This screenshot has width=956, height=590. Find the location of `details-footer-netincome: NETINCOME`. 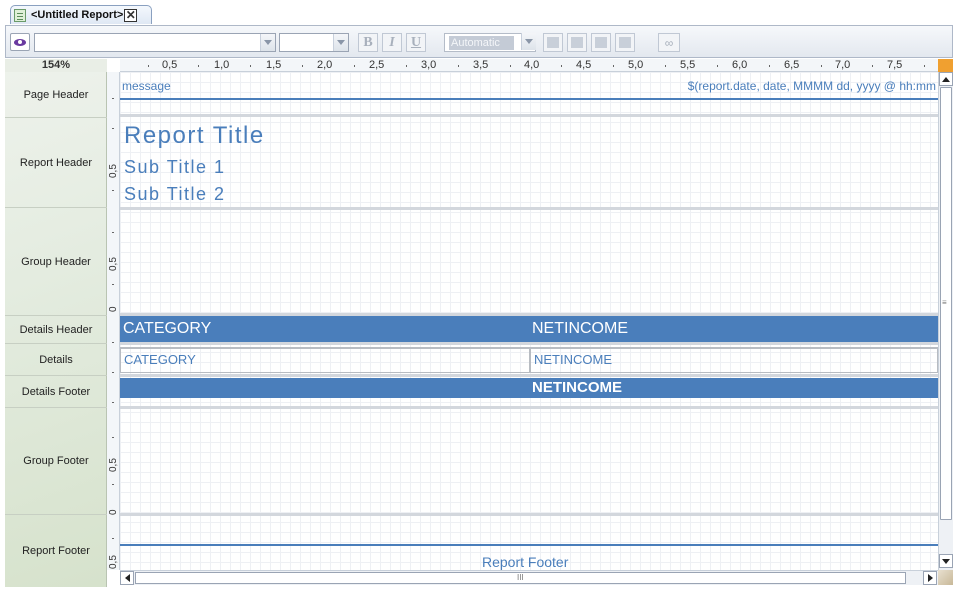

details-footer-netincome: NETINCOME is located at coordinates (577, 387).